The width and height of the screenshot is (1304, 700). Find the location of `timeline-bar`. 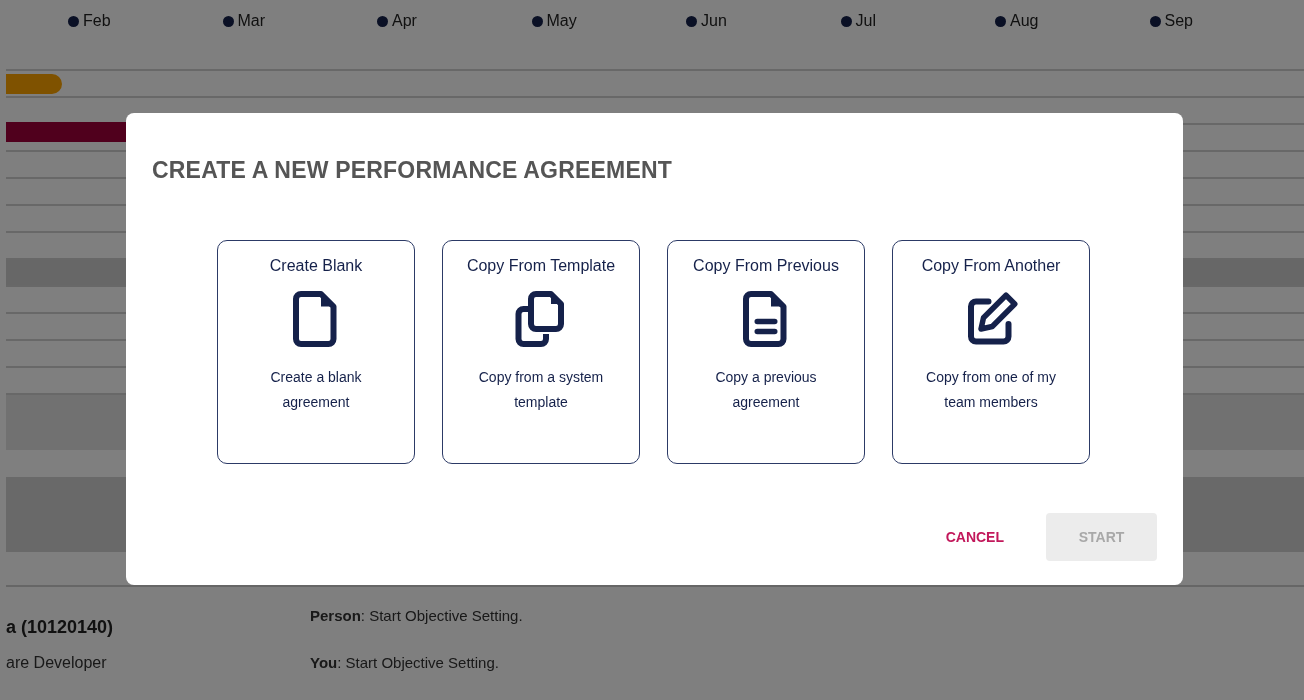

timeline-bar is located at coordinates (34, 84).